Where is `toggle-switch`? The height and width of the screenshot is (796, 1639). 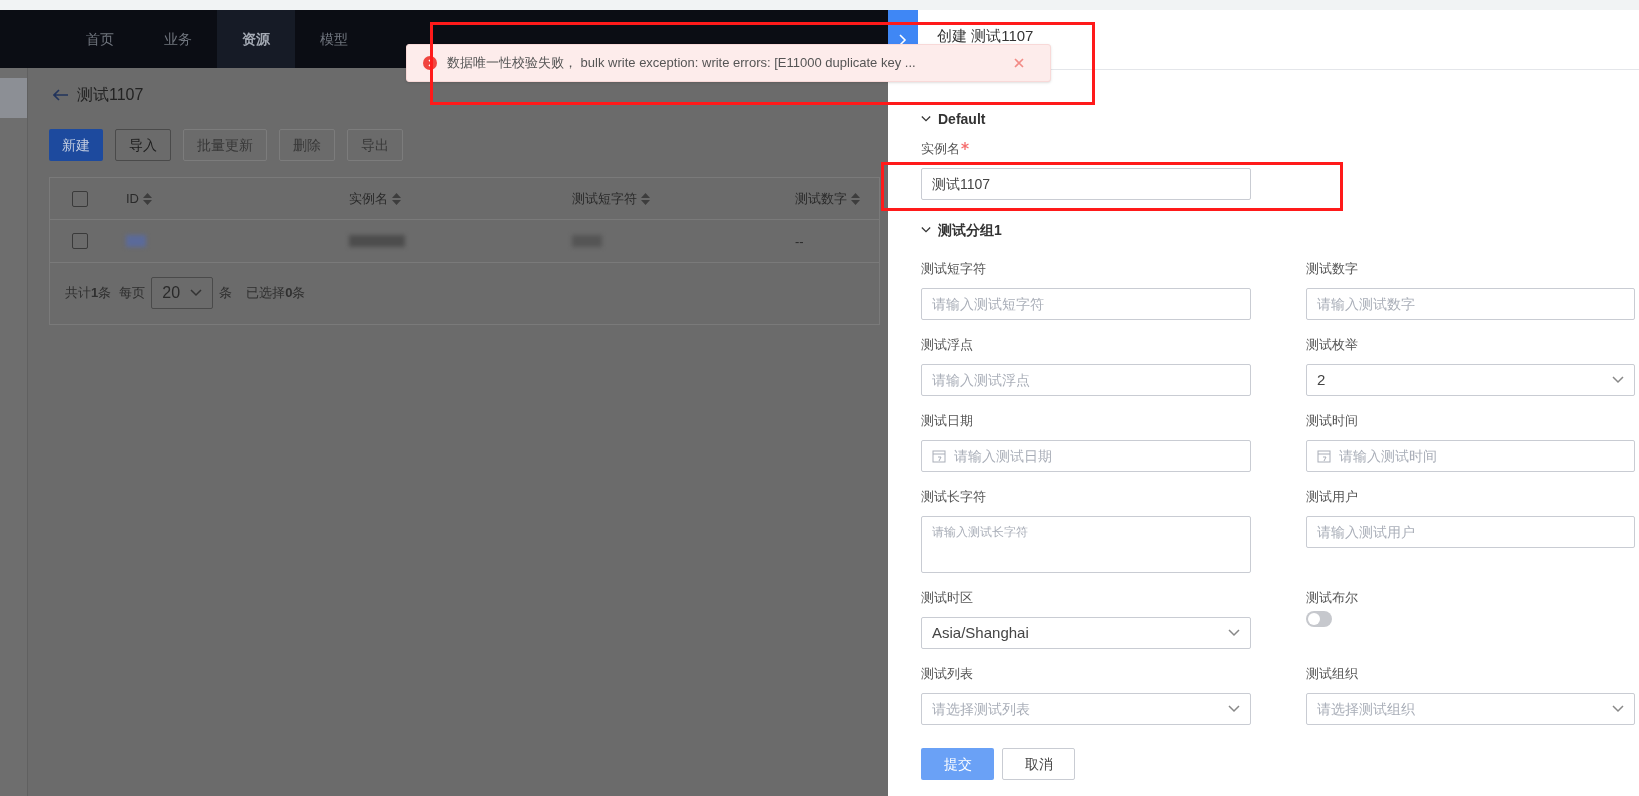
toggle-switch is located at coordinates (1319, 619).